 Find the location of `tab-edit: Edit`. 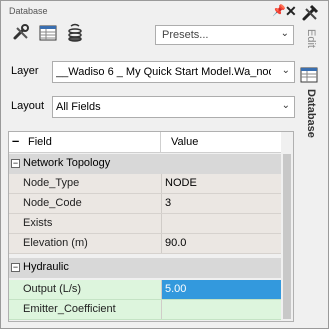

tab-edit: Edit is located at coordinates (309, 38).